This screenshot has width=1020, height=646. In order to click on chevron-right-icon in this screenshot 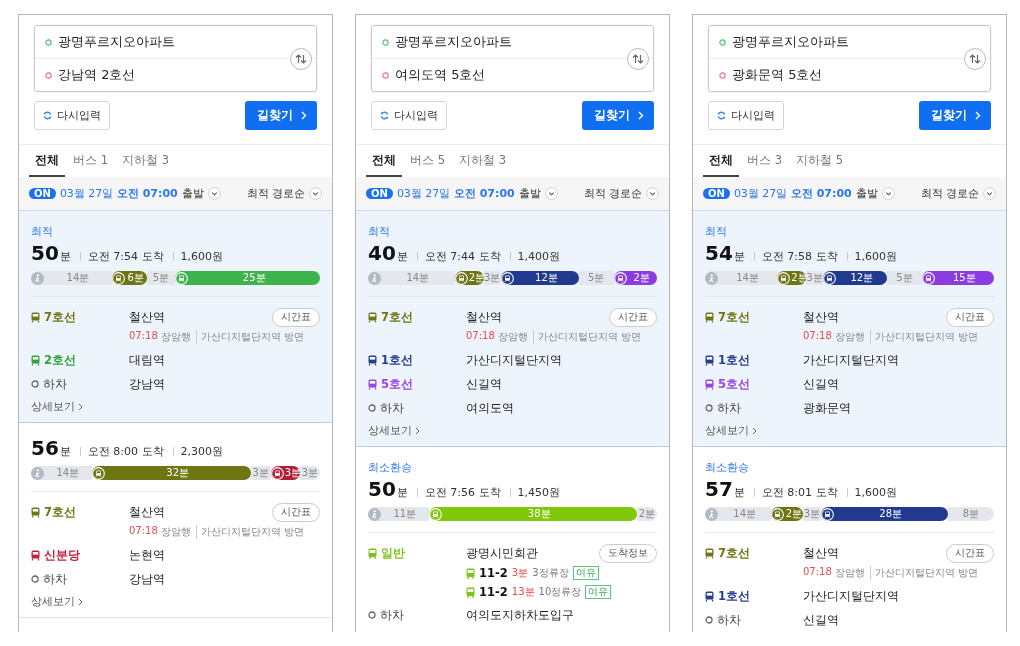, I will do `click(978, 115)`.